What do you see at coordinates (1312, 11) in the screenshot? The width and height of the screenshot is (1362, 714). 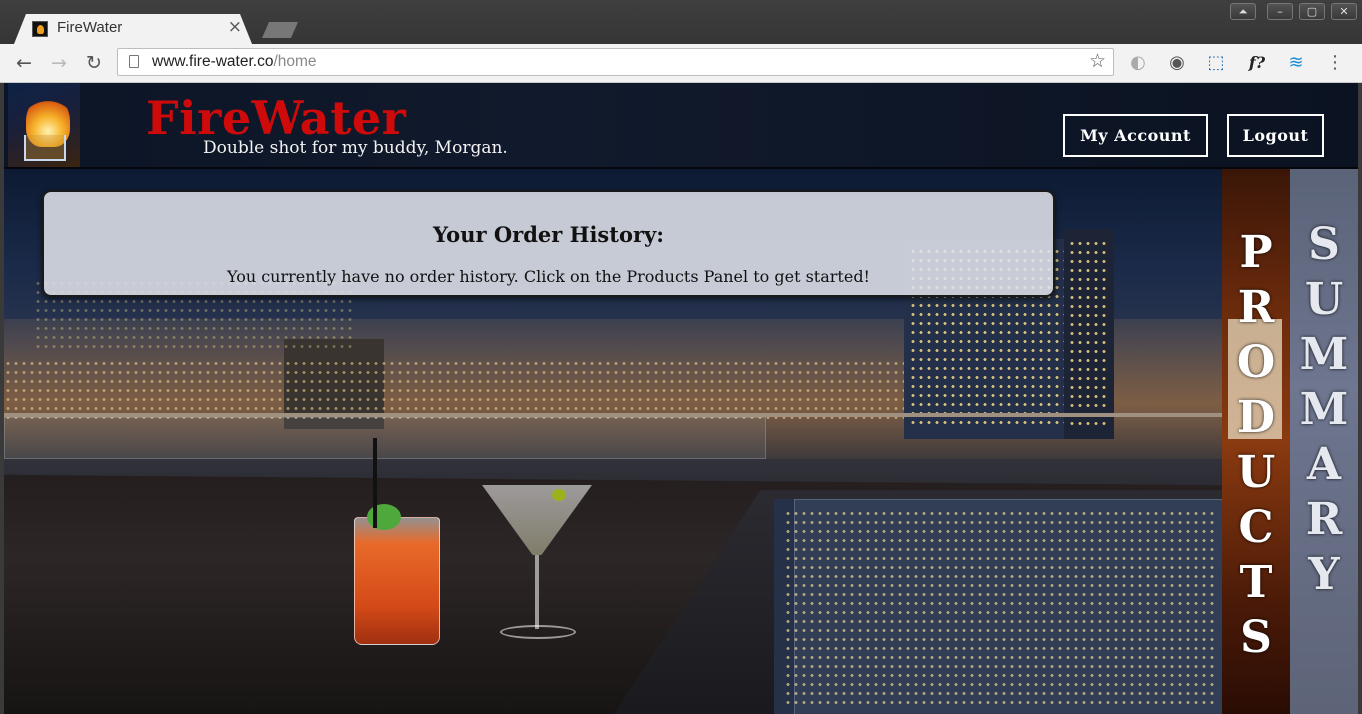 I see `maximize-button: ▢` at bounding box center [1312, 11].